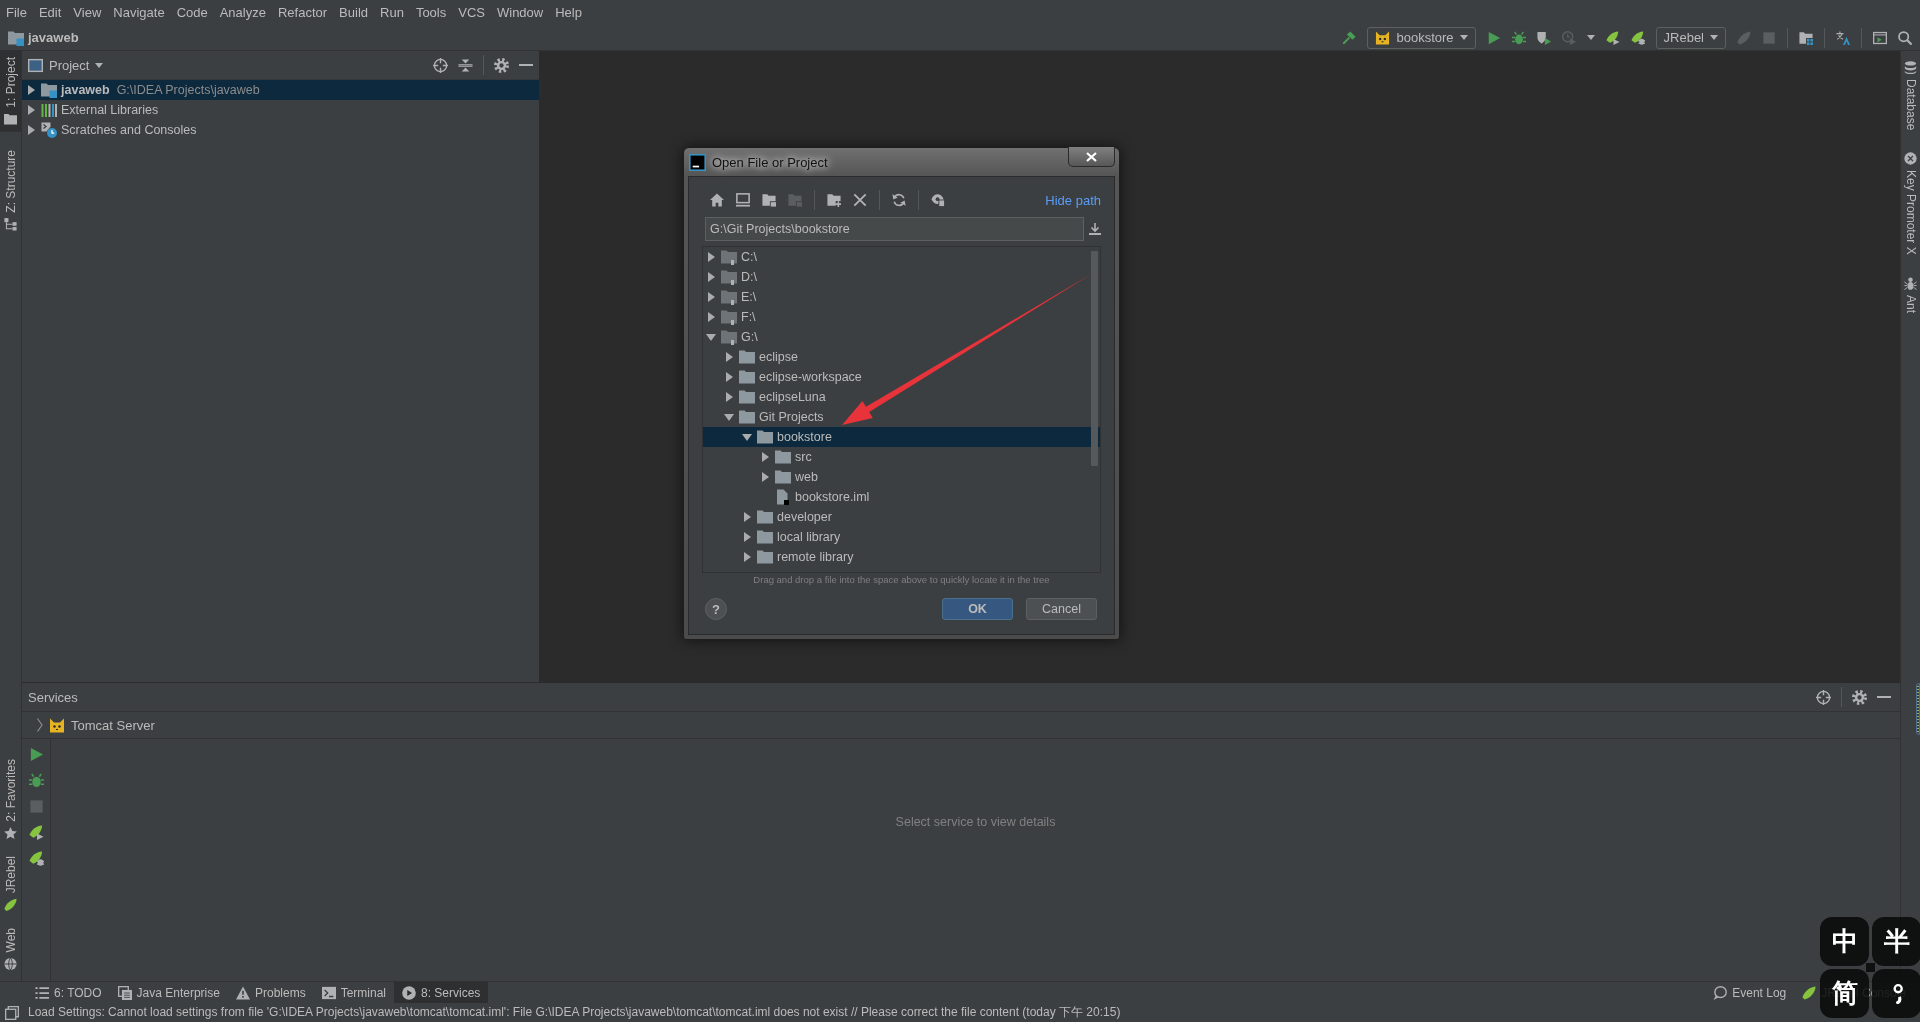 The height and width of the screenshot is (1022, 1920). What do you see at coordinates (961, 725) in the screenshot?
I see `tree-item: Tomcat Server` at bounding box center [961, 725].